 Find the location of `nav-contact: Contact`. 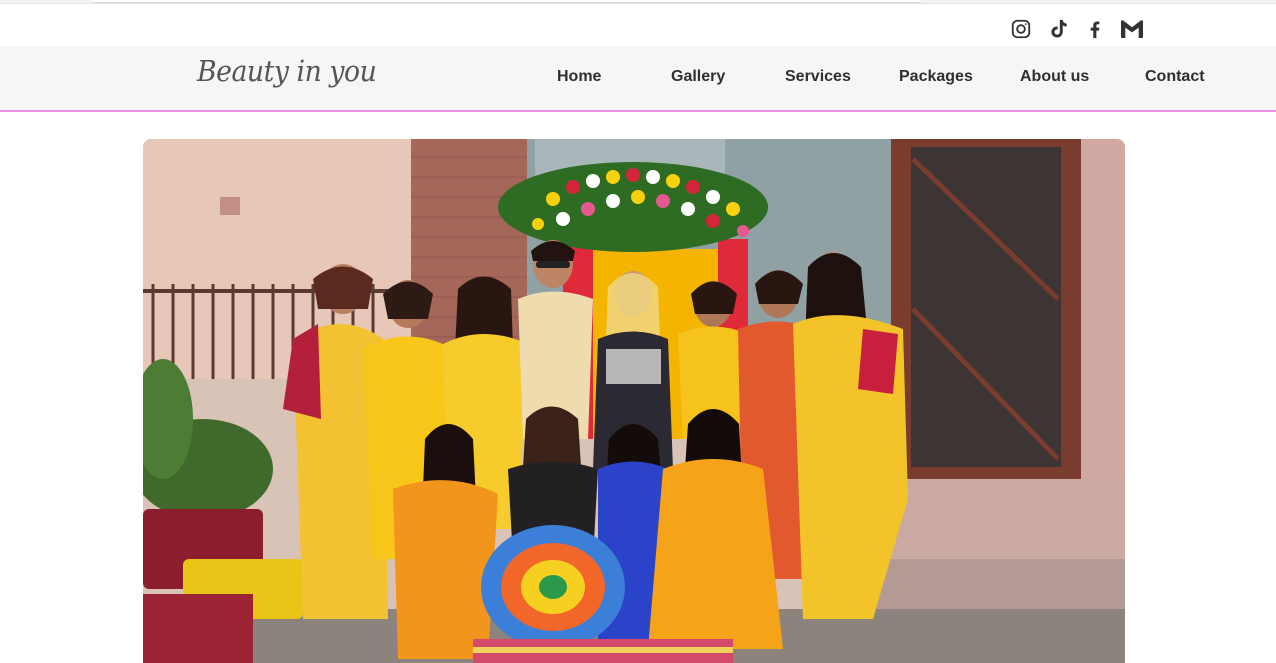

nav-contact: Contact is located at coordinates (1175, 77).